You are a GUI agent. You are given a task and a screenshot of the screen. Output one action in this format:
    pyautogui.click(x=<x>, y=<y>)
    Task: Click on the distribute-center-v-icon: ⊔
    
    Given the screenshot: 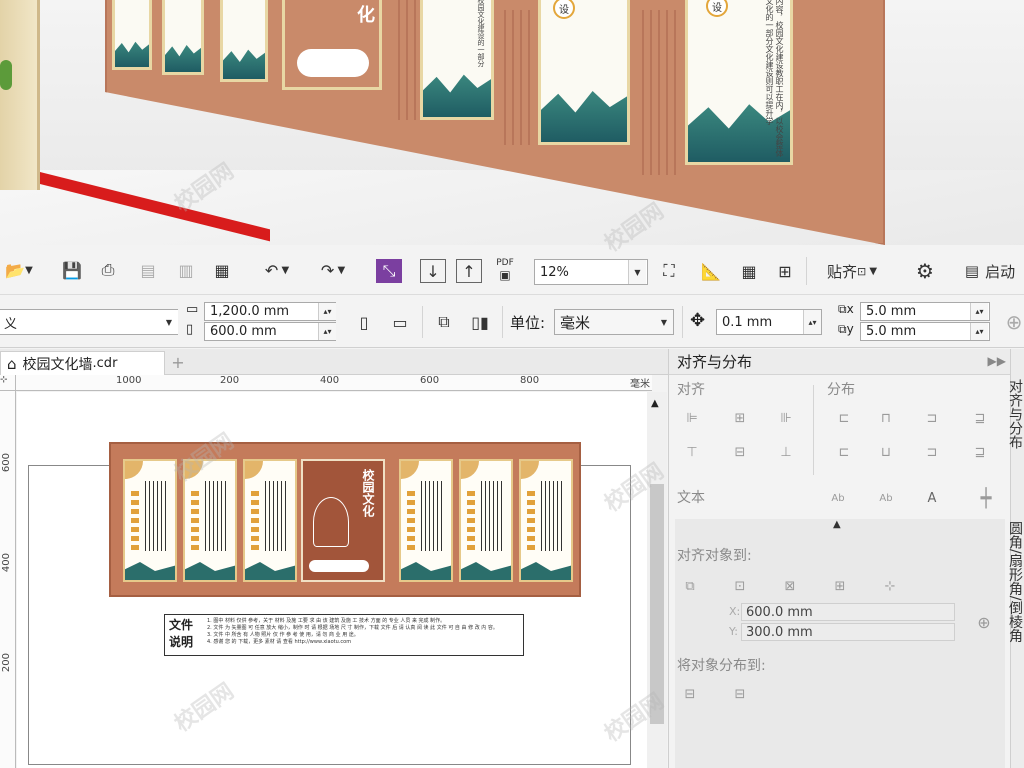 What is the action you would take?
    pyautogui.click(x=886, y=452)
    